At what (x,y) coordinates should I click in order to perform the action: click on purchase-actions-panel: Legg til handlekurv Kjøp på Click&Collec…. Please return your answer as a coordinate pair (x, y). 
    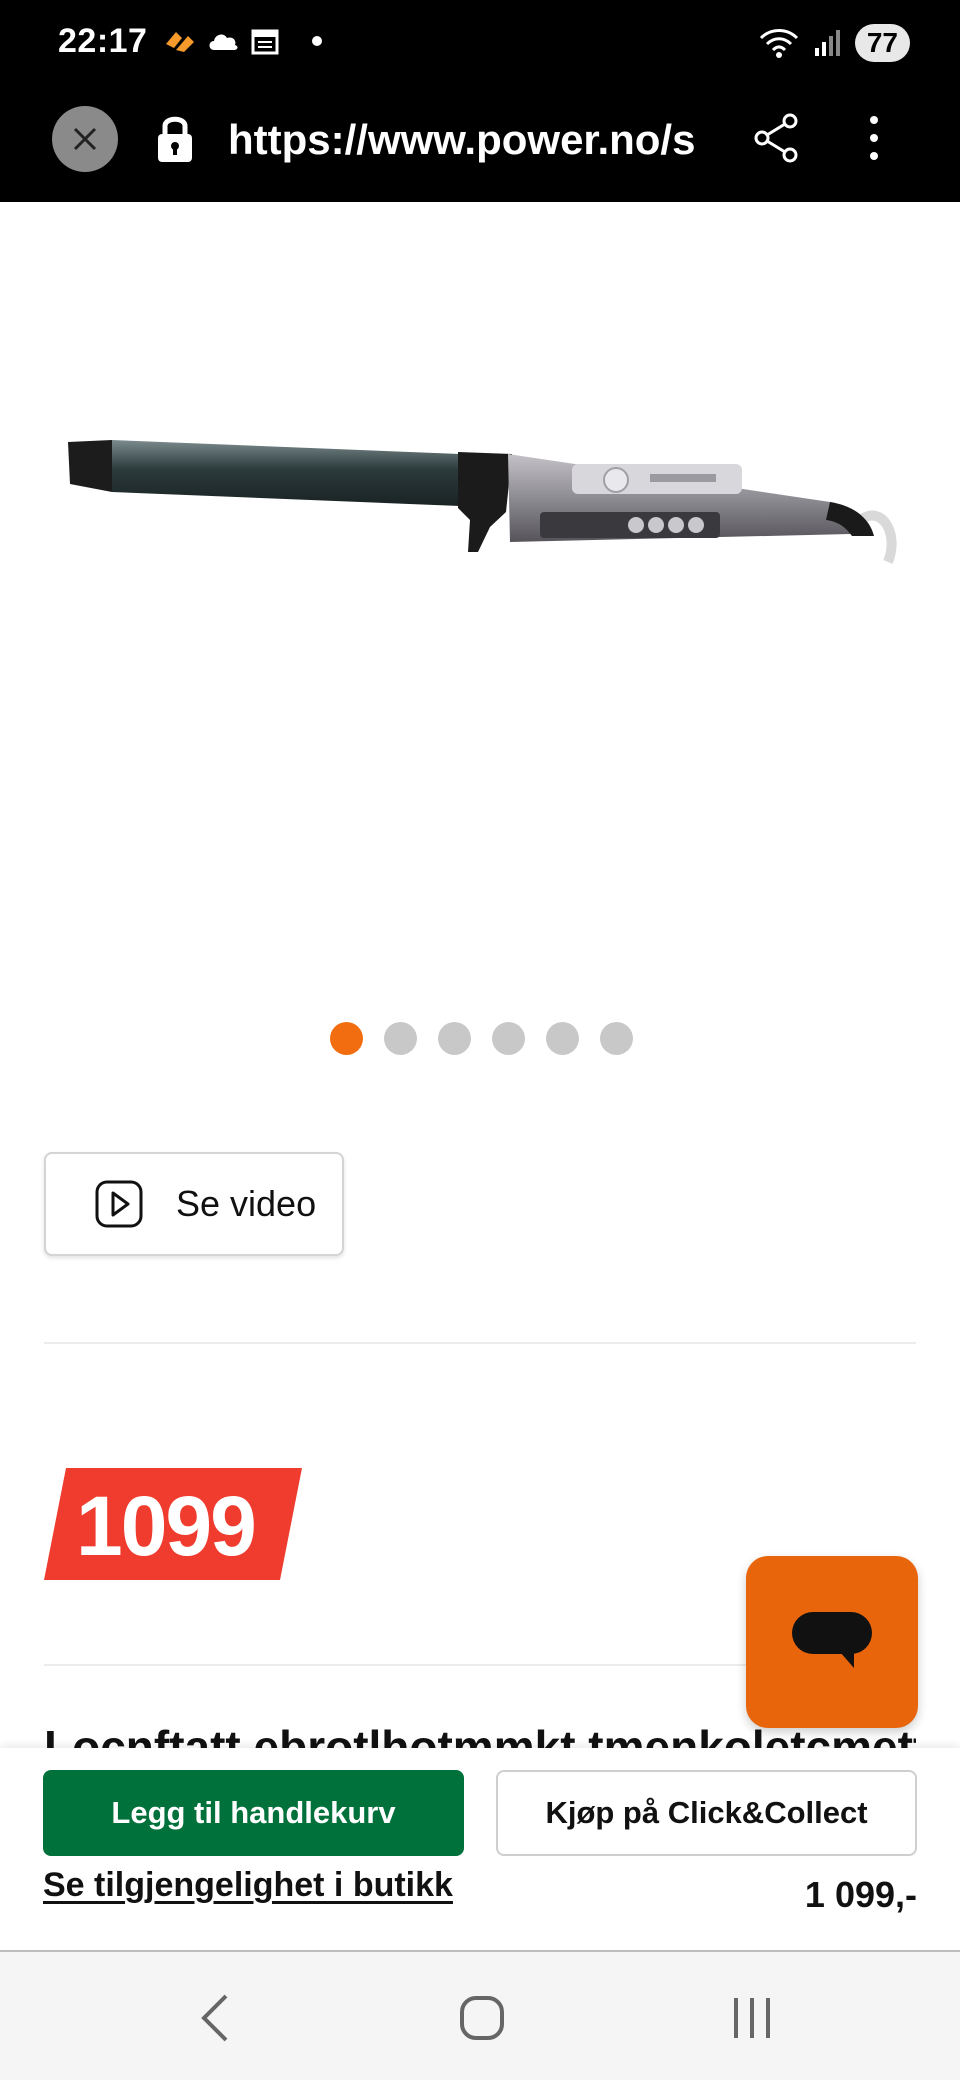
    Looking at the image, I should click on (480, 1849).